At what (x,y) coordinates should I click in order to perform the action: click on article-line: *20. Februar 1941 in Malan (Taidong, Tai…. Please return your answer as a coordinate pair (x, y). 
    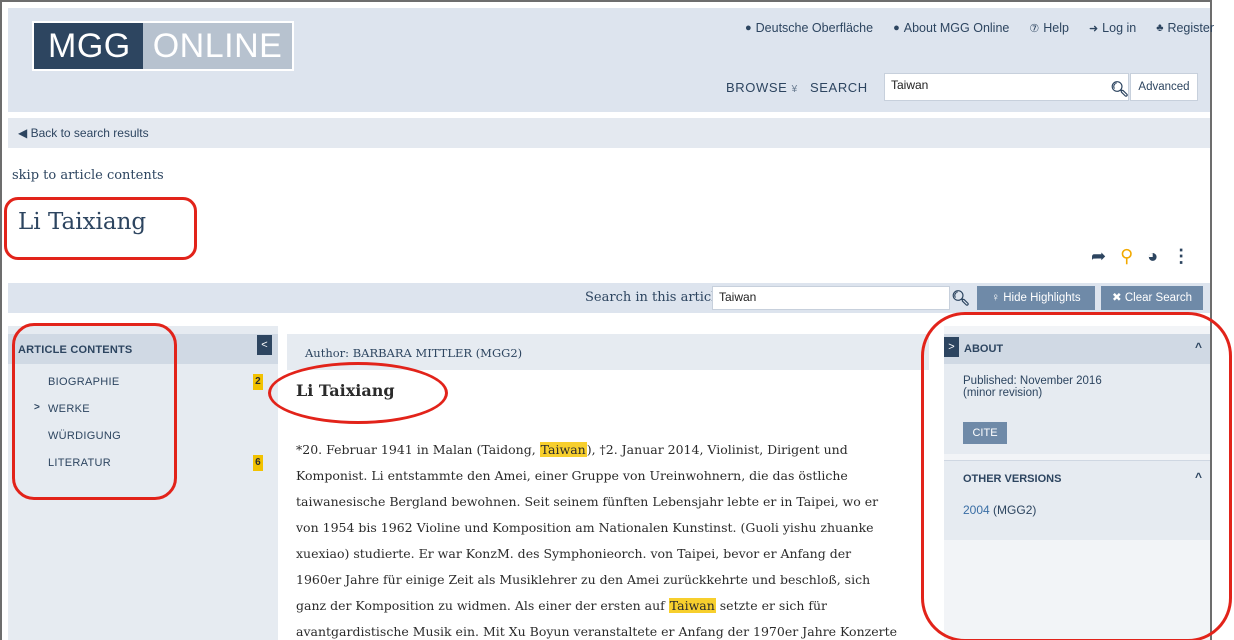
    Looking at the image, I should click on (606, 450).